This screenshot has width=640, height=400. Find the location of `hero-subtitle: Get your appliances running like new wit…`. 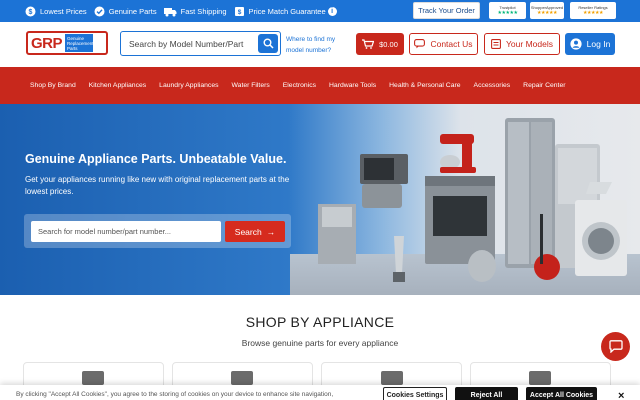

hero-subtitle: Get your appliances running like new wit… is located at coordinates (157, 185).